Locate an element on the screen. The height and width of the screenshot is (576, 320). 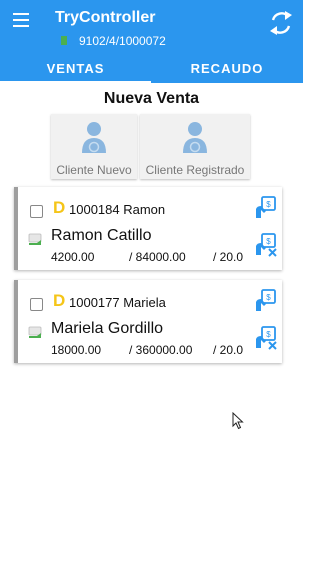
tab-bar: VENTAS RECAUDO is located at coordinates (151, 69).